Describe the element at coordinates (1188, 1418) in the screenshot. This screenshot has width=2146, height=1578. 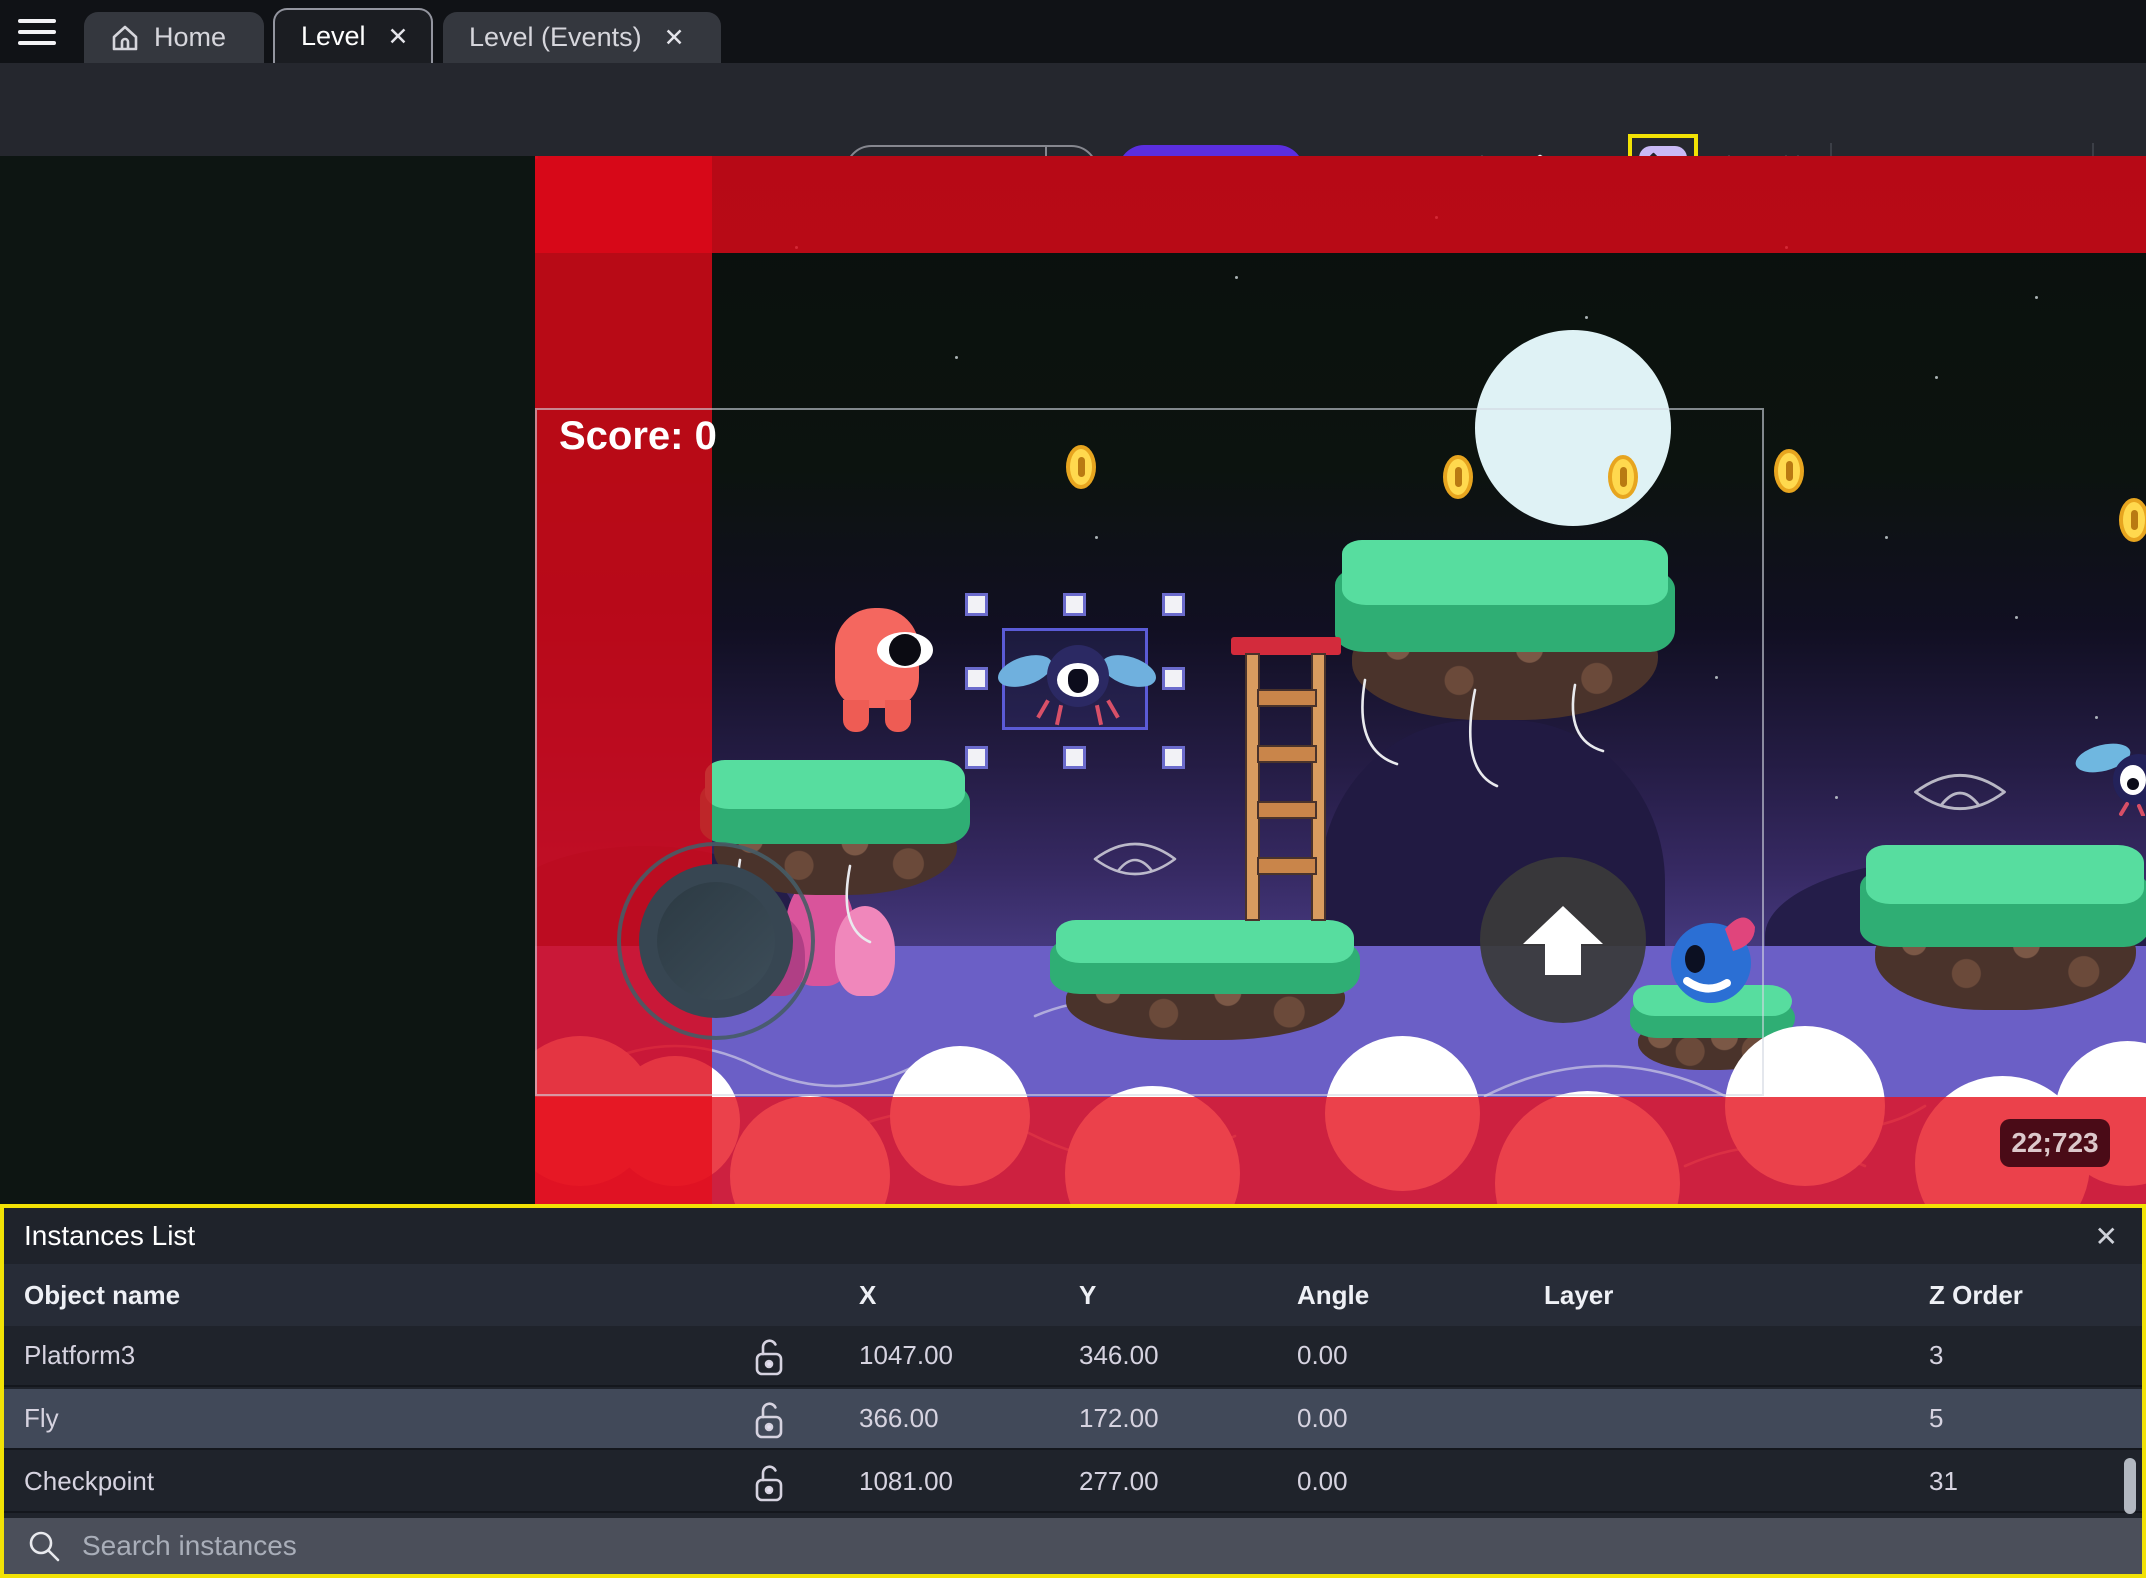
I see `instance-y: 172.00` at that location.